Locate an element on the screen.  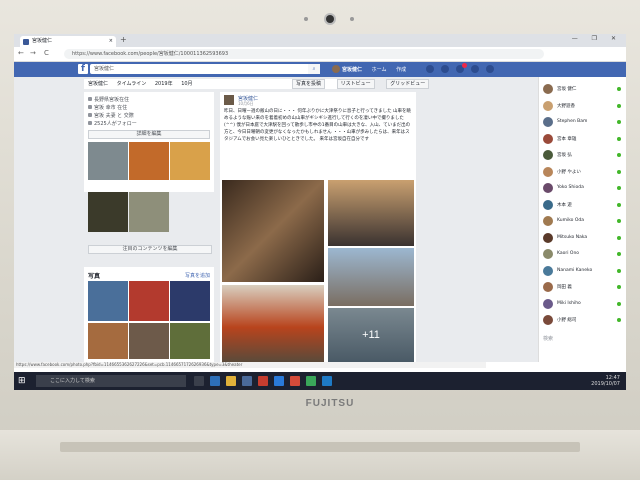
chat-search-input: 検索 is located at coordinates (548, 338).